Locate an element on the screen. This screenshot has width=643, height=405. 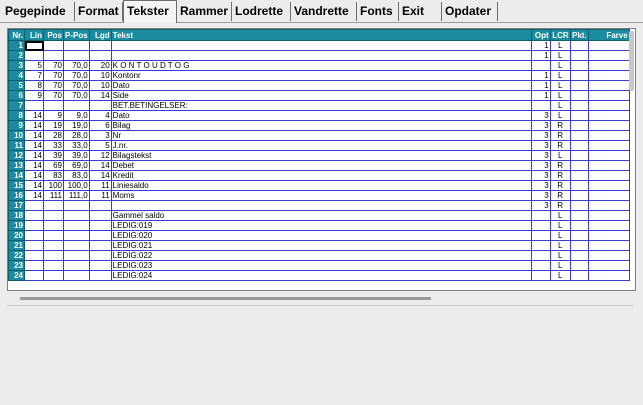
col-header-lcr: LCR is located at coordinates (560, 35).